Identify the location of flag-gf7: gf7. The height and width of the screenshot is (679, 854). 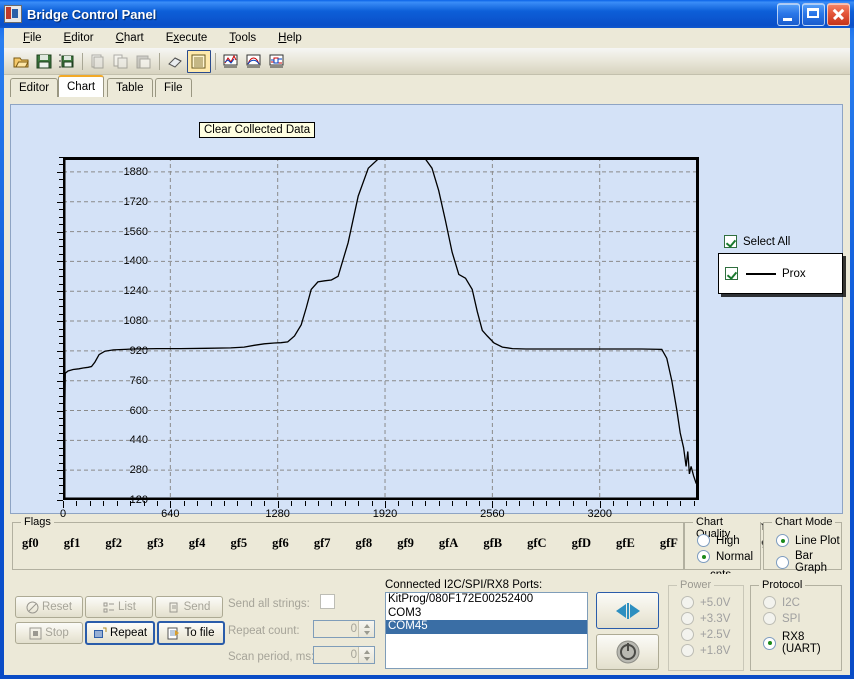
(322, 543).